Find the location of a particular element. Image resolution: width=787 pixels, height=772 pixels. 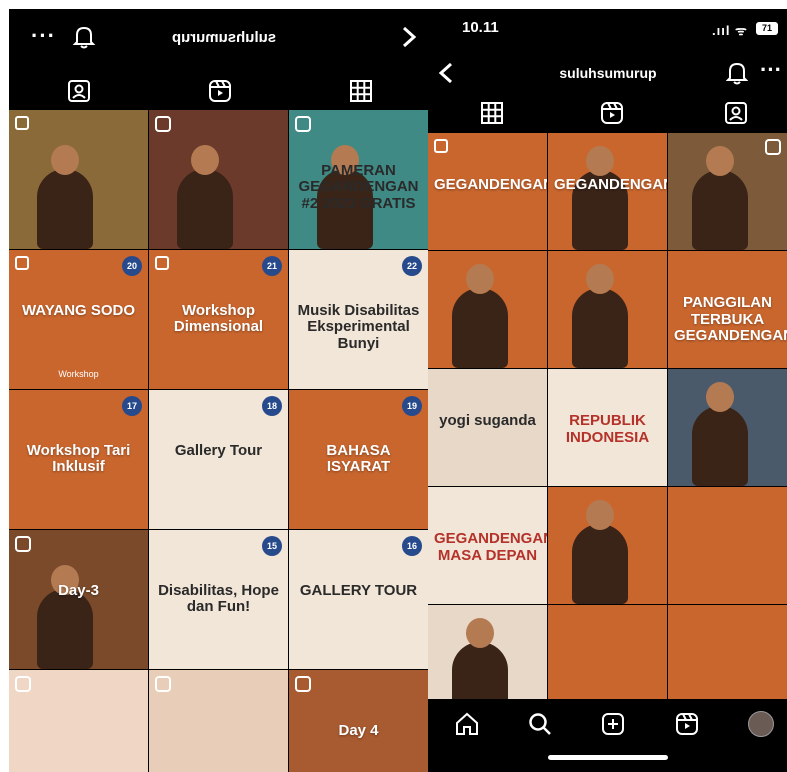

left-profile-header: ··· suluhsumurup is located at coordinates (218, 37).